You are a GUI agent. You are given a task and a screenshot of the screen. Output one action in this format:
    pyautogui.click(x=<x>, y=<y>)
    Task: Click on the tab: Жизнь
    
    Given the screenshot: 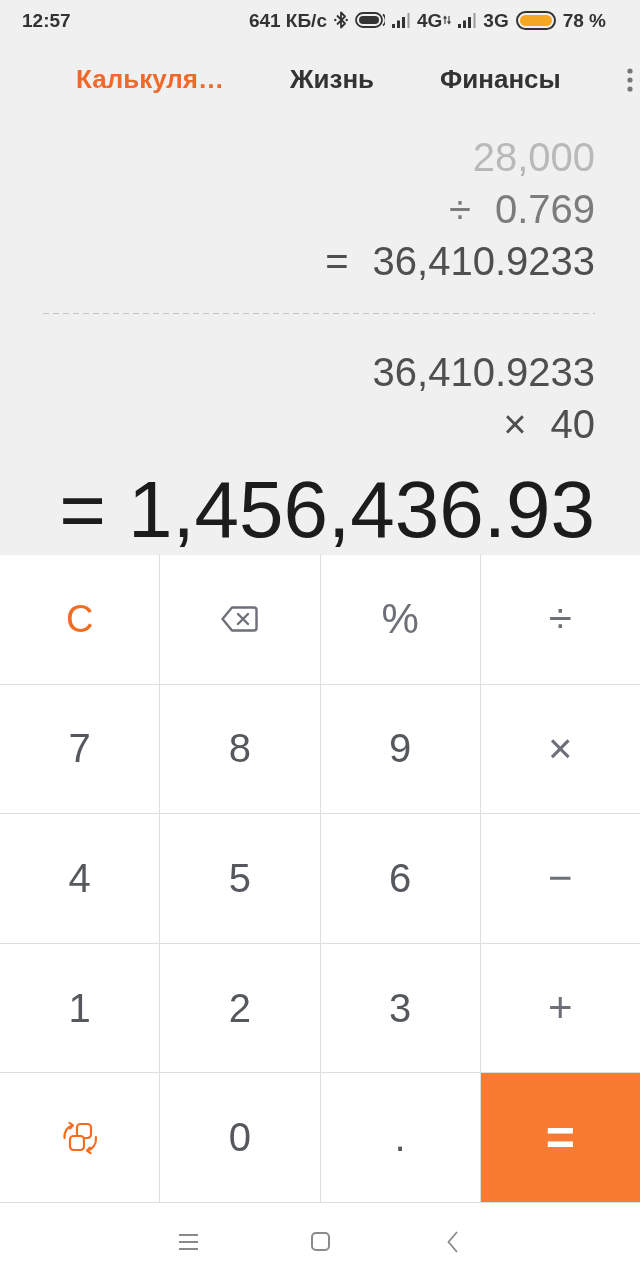 What is the action you would take?
    pyautogui.click(x=332, y=80)
    